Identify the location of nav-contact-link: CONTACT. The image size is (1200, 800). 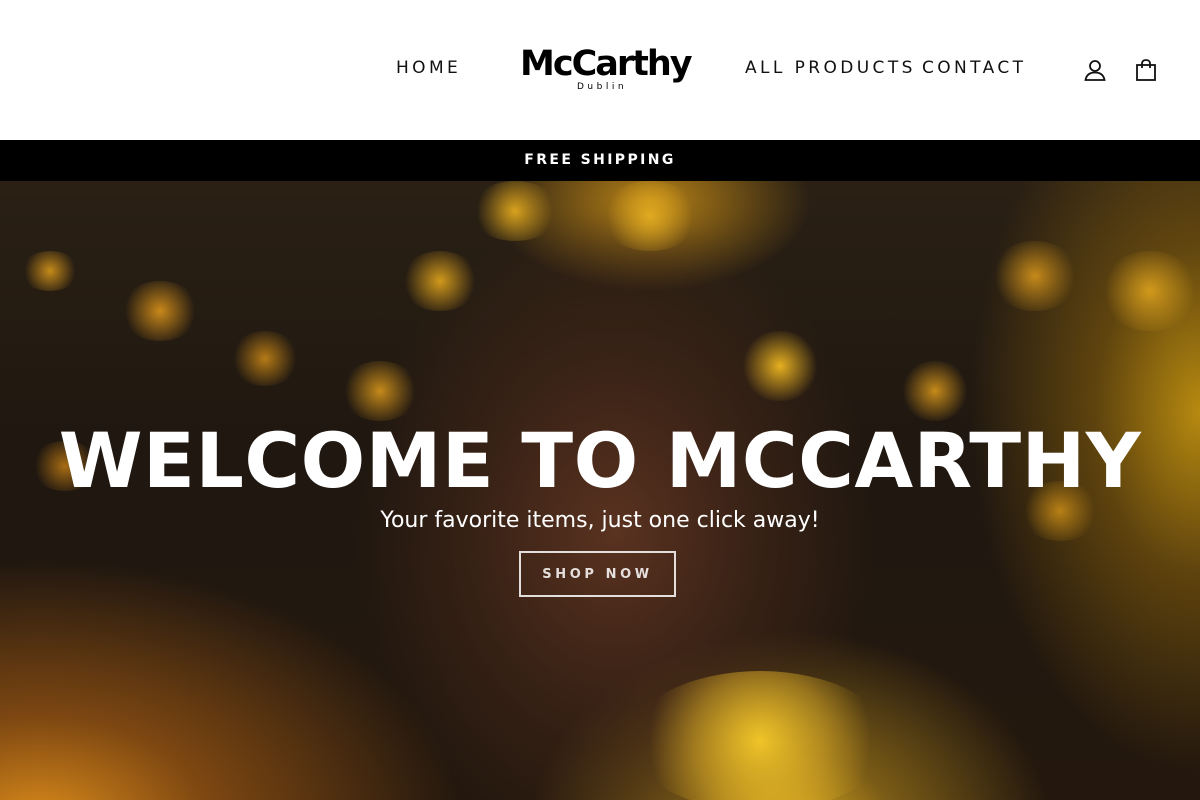
(974, 68).